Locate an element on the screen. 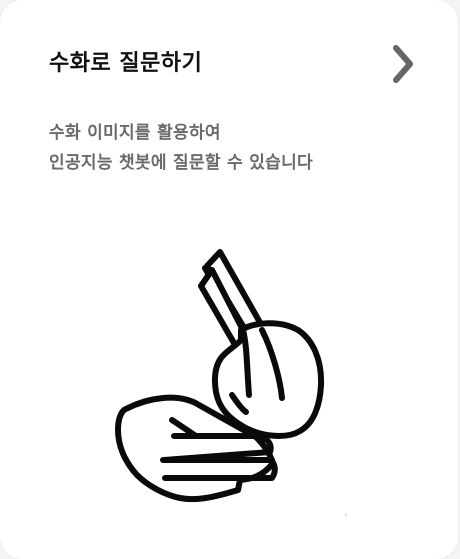  card-description: 수화 이미지를 활용하여 인공지능 챗봇에 질문할 수 있습니다 is located at coordinates (181, 148).